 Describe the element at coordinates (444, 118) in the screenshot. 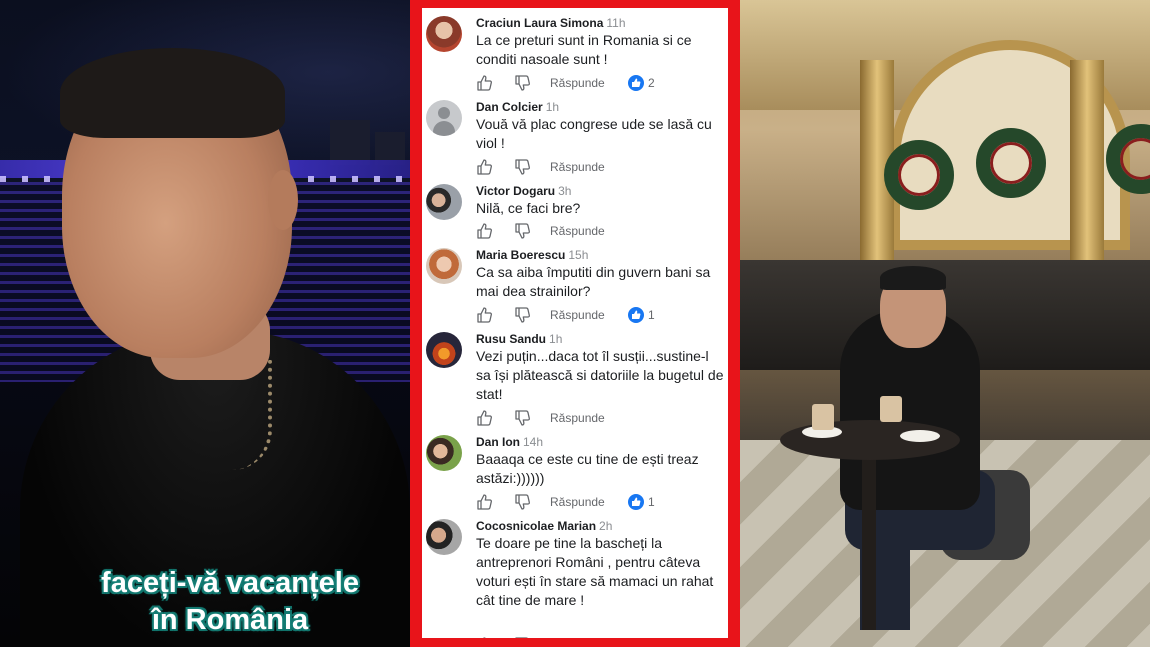

I see `default-avatar-icon` at that location.